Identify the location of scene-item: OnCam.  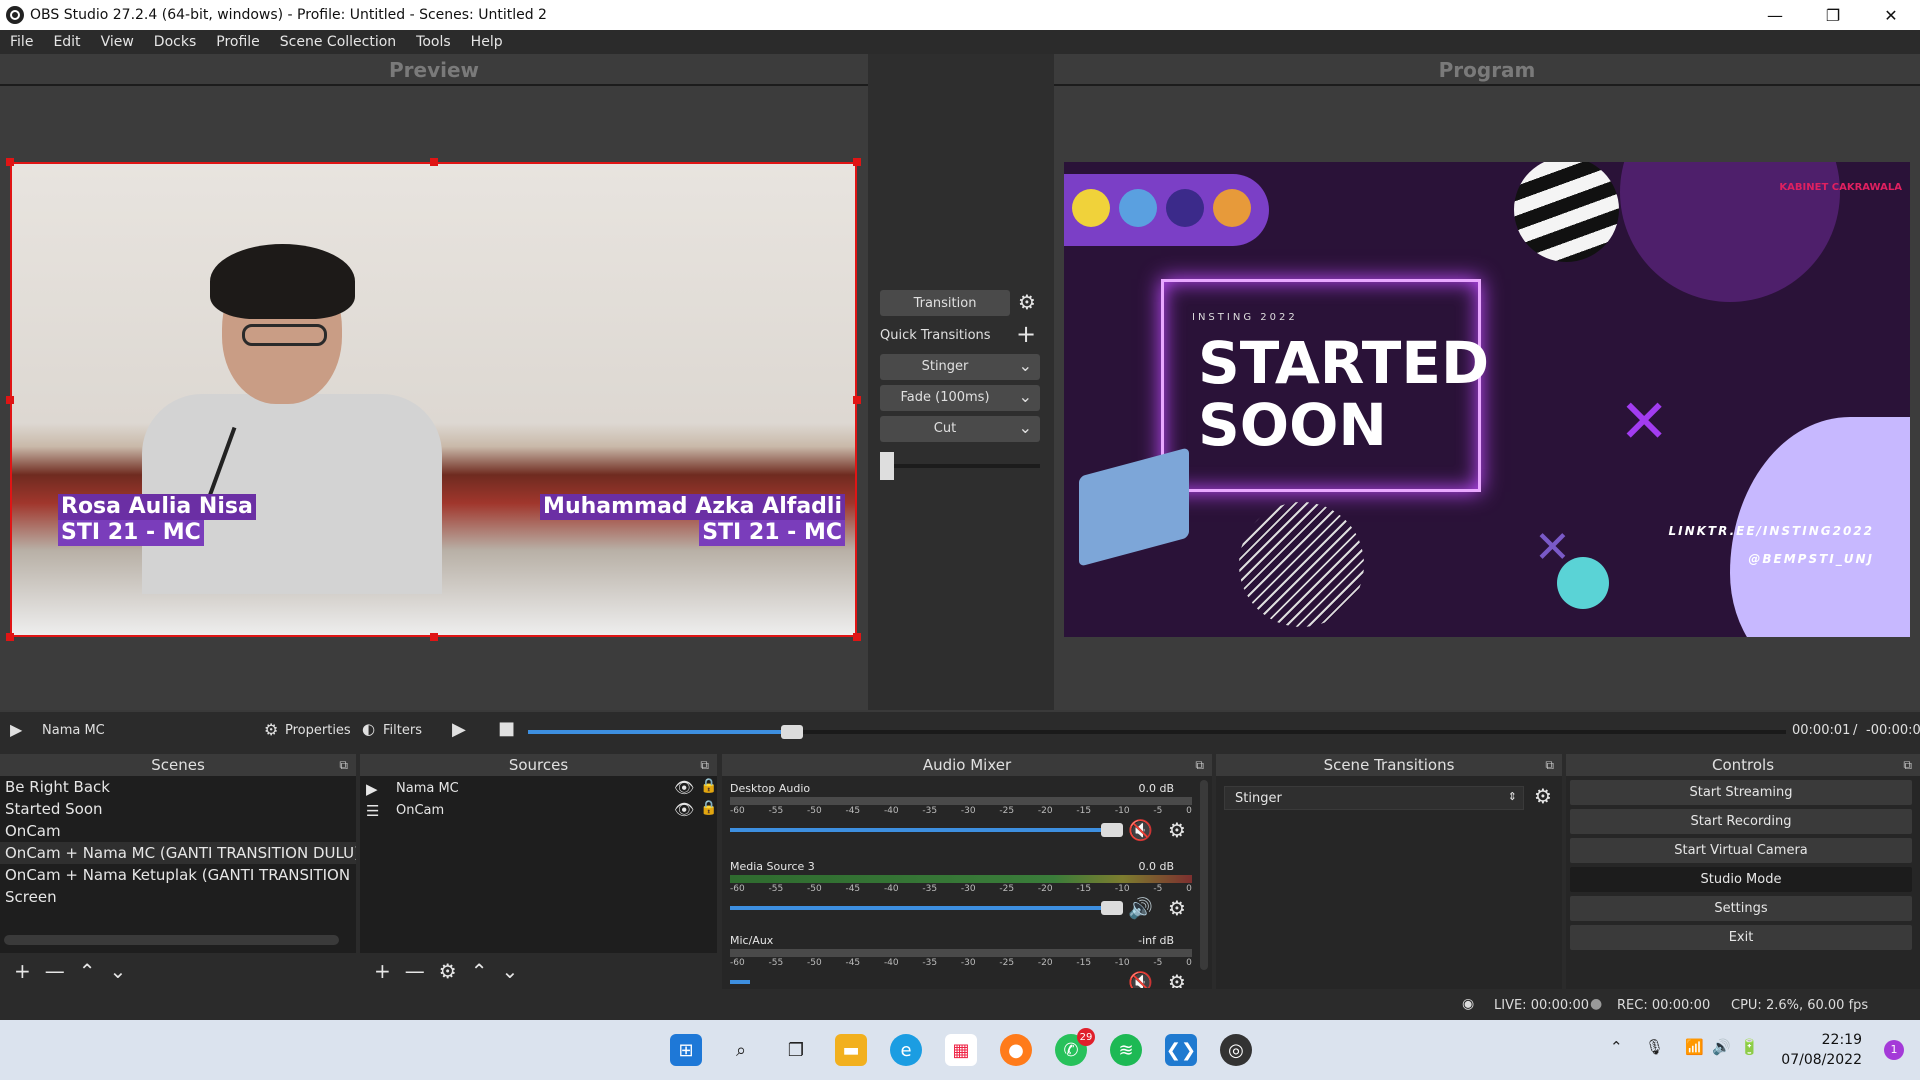
(178, 831).